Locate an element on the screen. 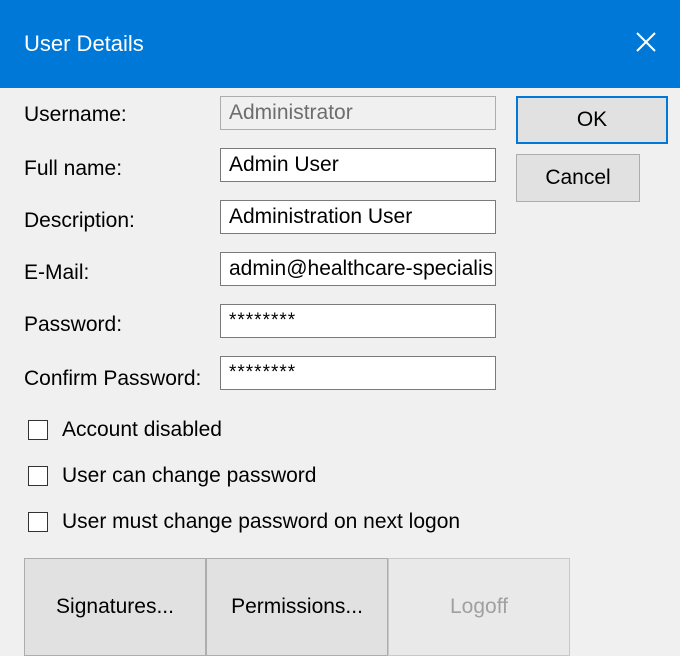 This screenshot has width=680, height=656. username-label: Username: is located at coordinates (75, 114).